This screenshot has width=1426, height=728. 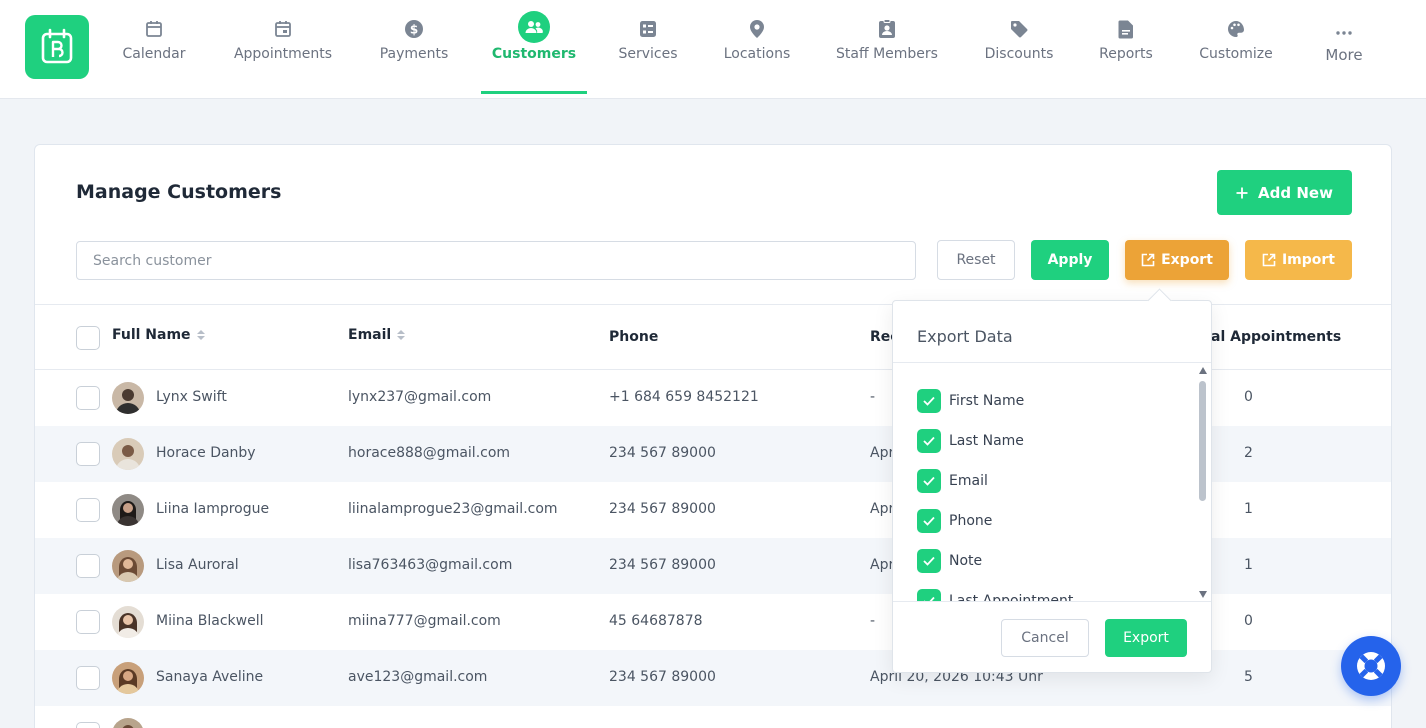 I want to click on nav-appointments: Appointments, so click(x=283, y=40).